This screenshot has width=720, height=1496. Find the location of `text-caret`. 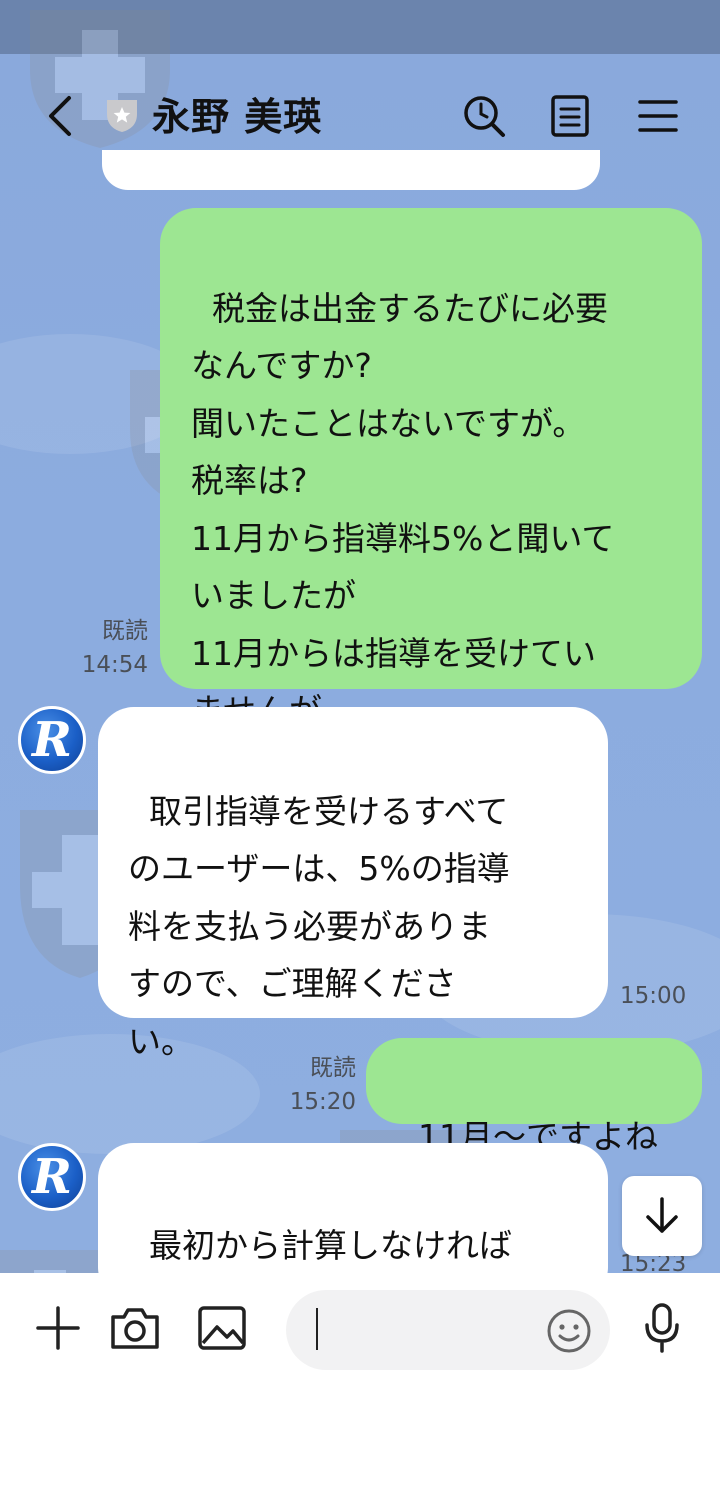

text-caret is located at coordinates (317, 1329).